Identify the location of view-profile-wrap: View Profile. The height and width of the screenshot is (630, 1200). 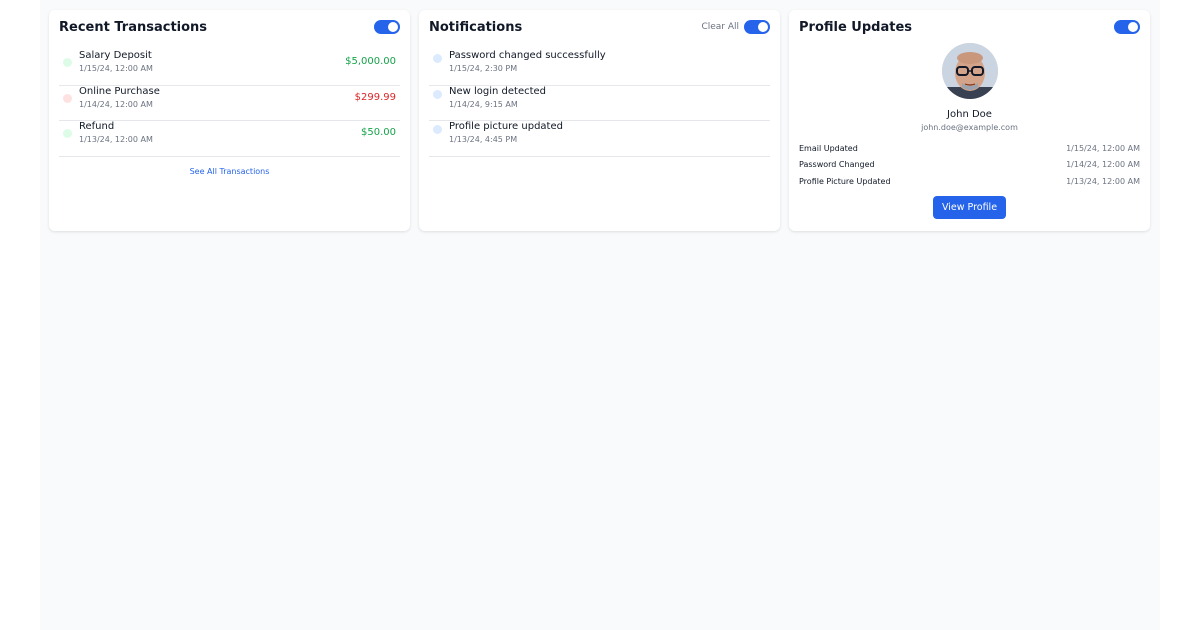
(969, 207).